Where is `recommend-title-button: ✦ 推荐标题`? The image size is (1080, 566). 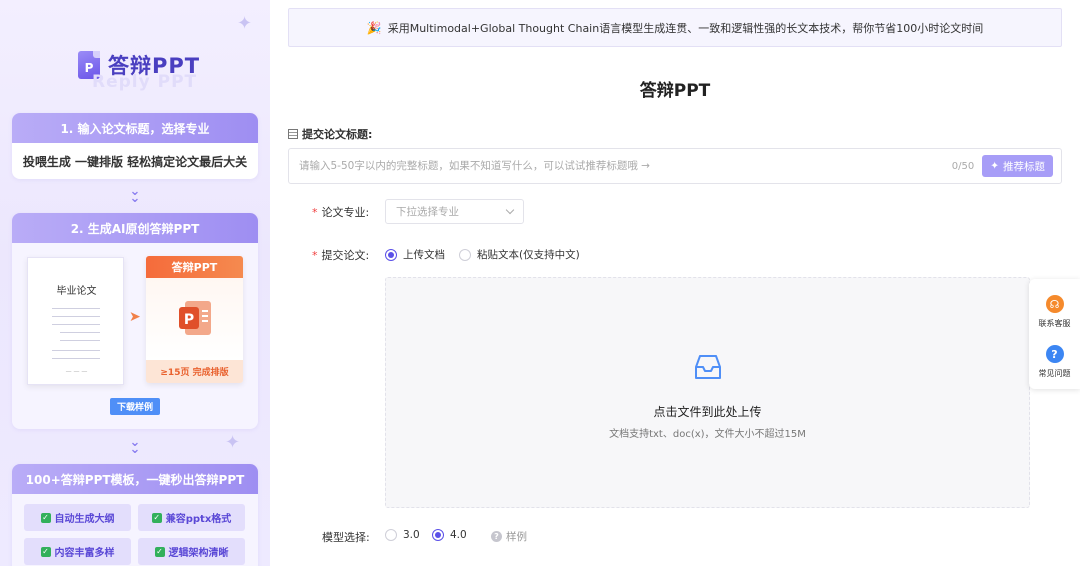
recommend-title-button: ✦ 推荐标题 is located at coordinates (1017, 166).